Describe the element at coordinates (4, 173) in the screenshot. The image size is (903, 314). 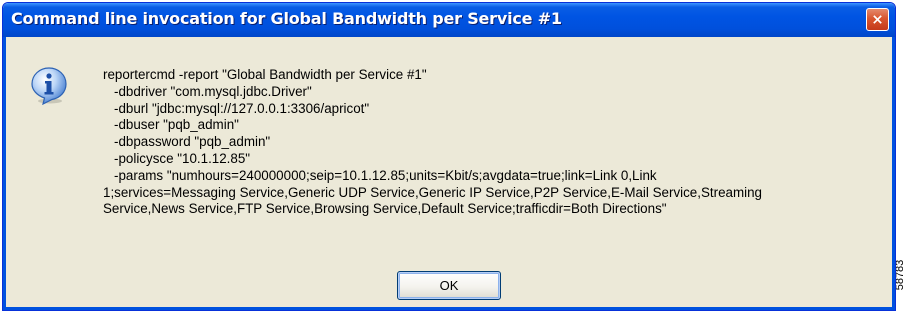
I see `window-frame-left` at that location.